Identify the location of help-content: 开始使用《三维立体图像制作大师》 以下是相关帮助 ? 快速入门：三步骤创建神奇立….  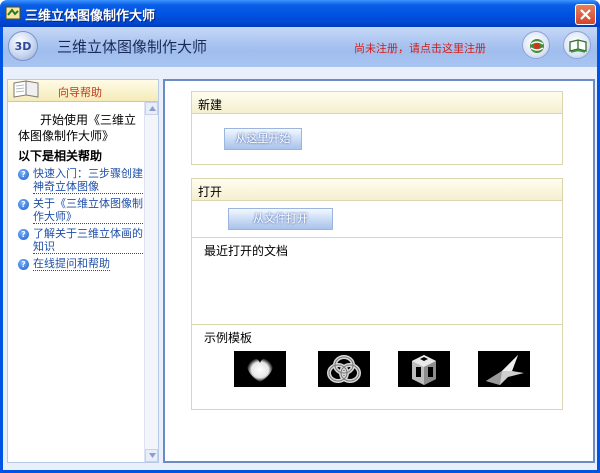
(80, 191).